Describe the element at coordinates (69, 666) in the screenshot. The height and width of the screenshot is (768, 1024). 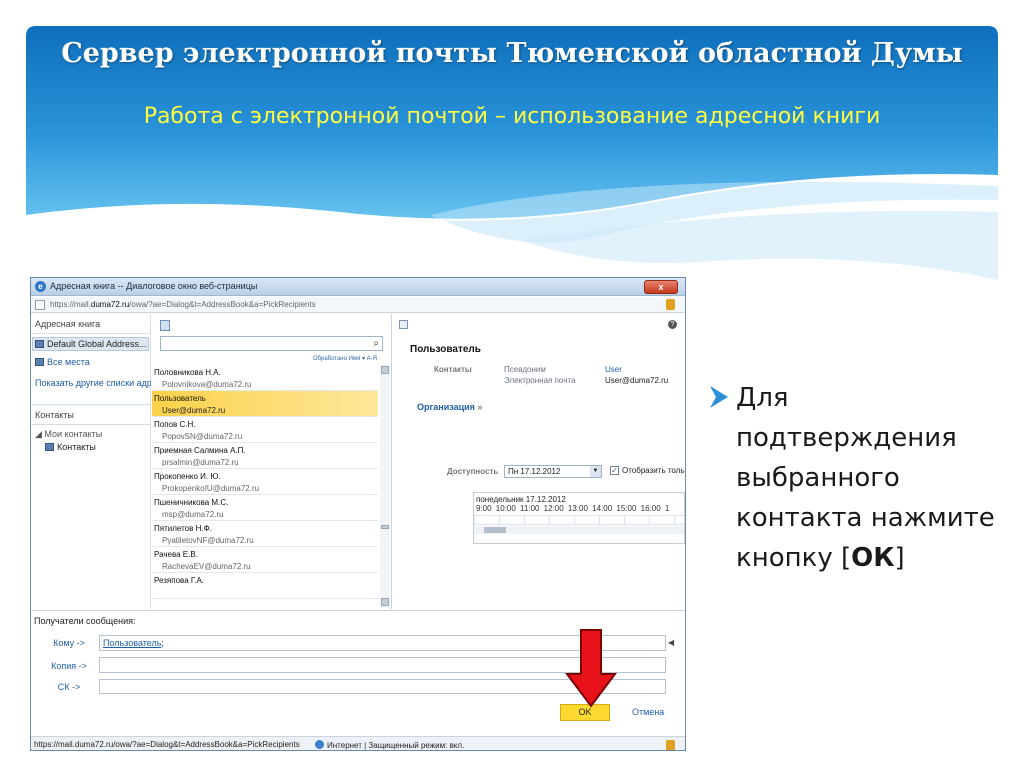
I see `cc-button: Копия ->` at that location.